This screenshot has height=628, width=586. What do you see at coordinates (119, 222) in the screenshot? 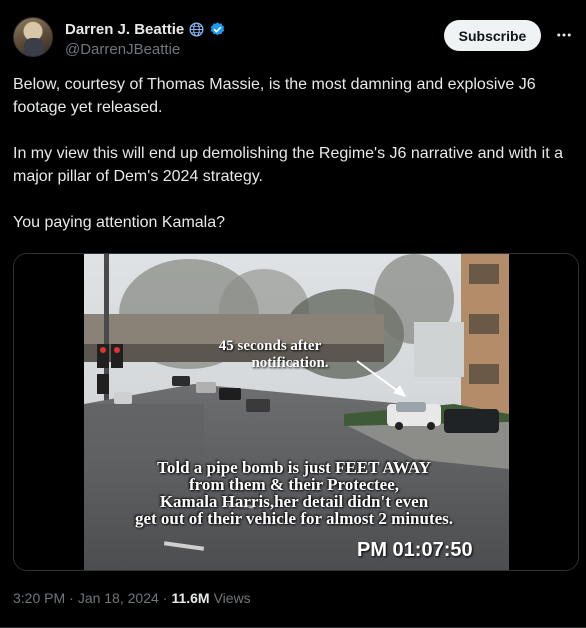
I see `tweet-paragraph: You paying attention Kamala?` at bounding box center [119, 222].